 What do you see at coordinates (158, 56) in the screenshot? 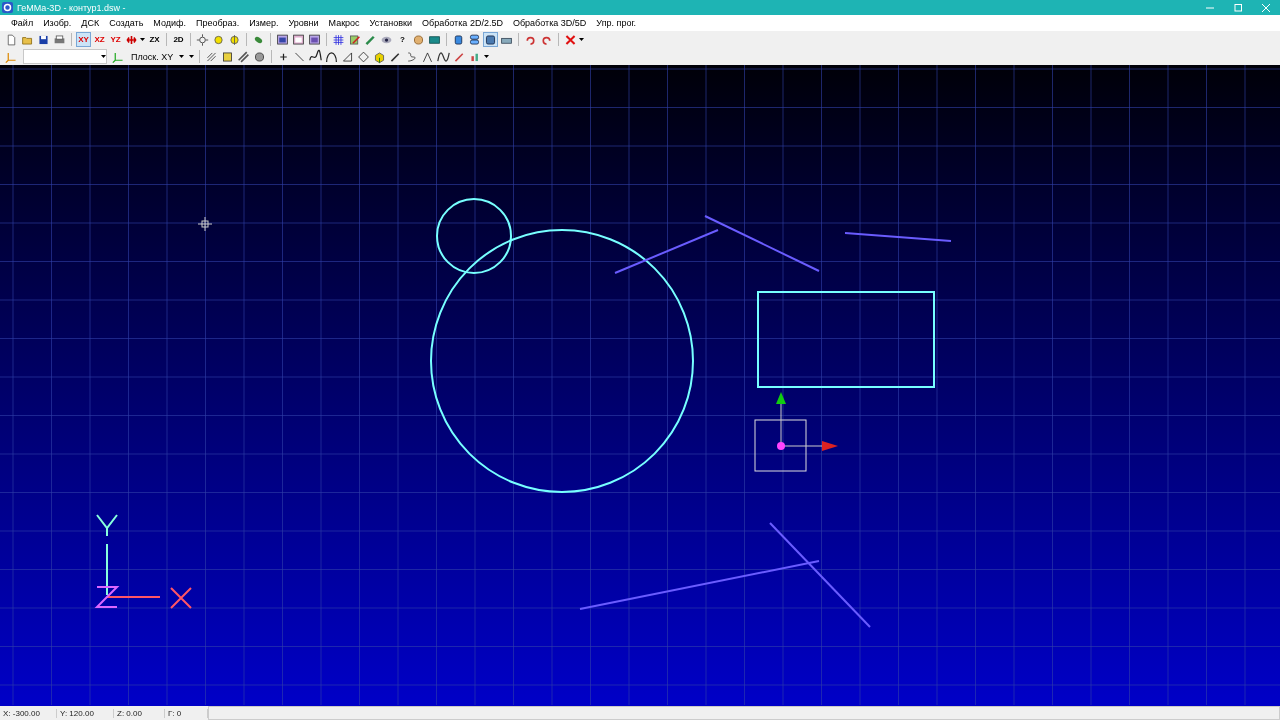
I see `plane-dropdown: Плоск. XY` at bounding box center [158, 56].